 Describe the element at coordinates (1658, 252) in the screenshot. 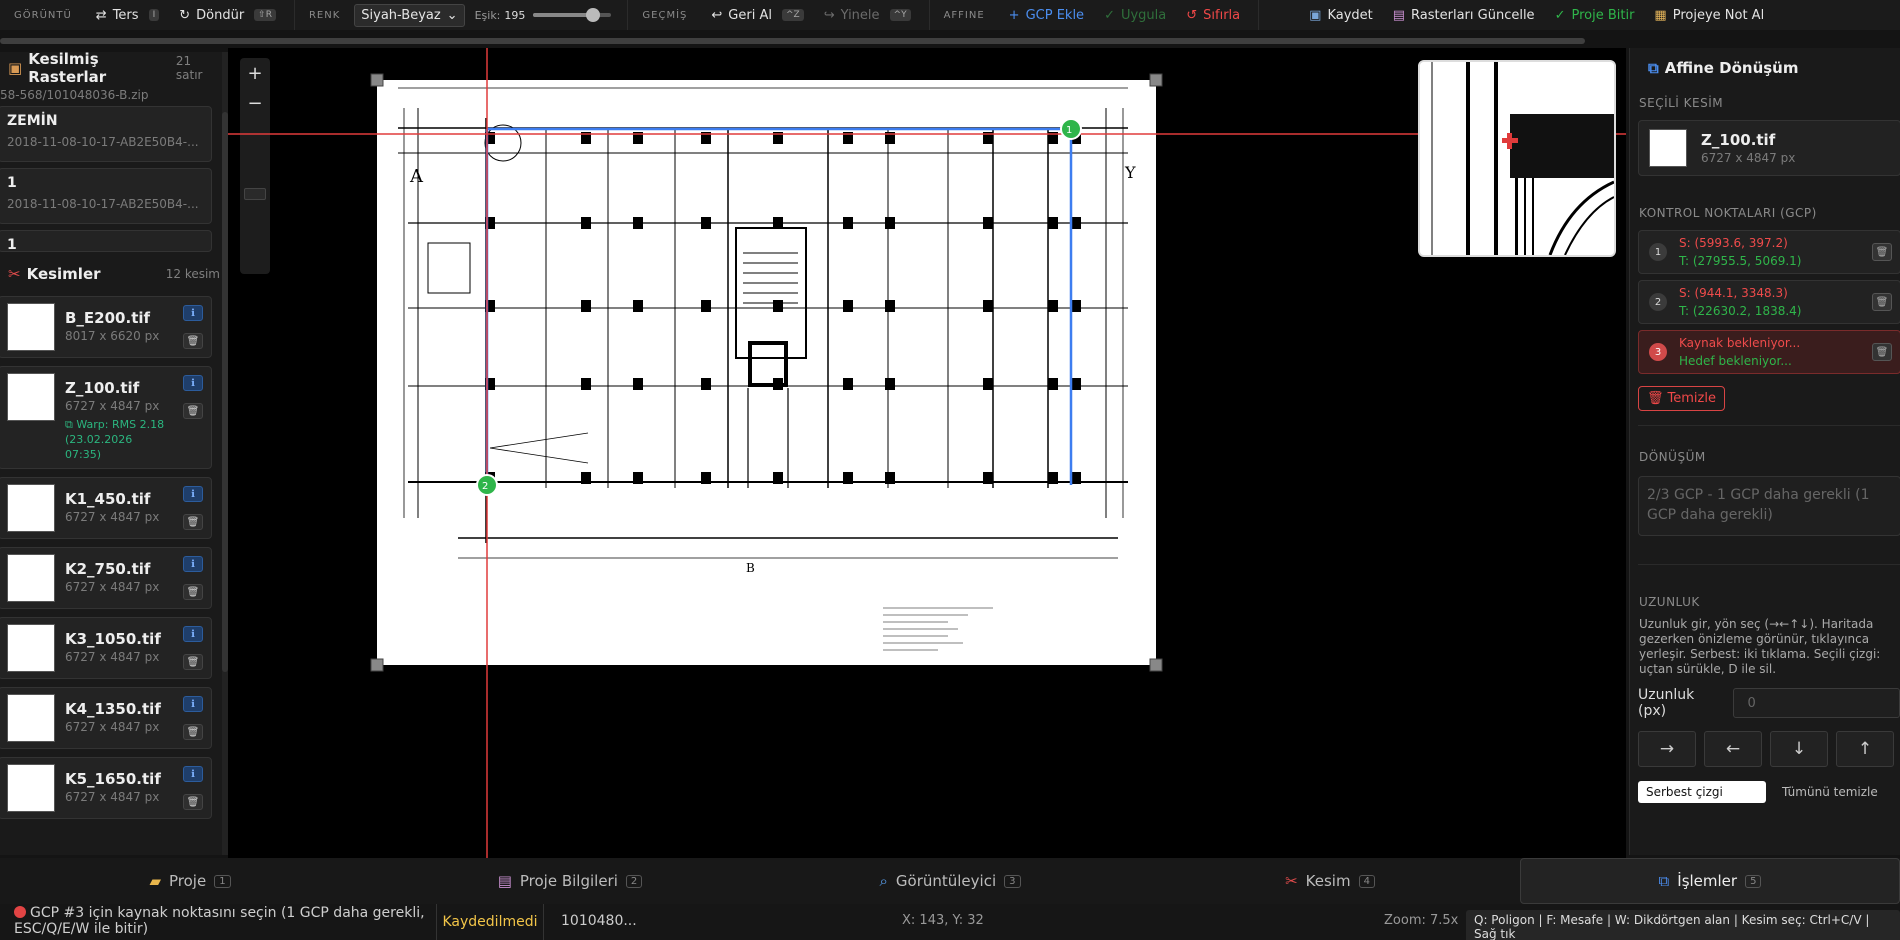

I see `gcp-number: 1` at that location.